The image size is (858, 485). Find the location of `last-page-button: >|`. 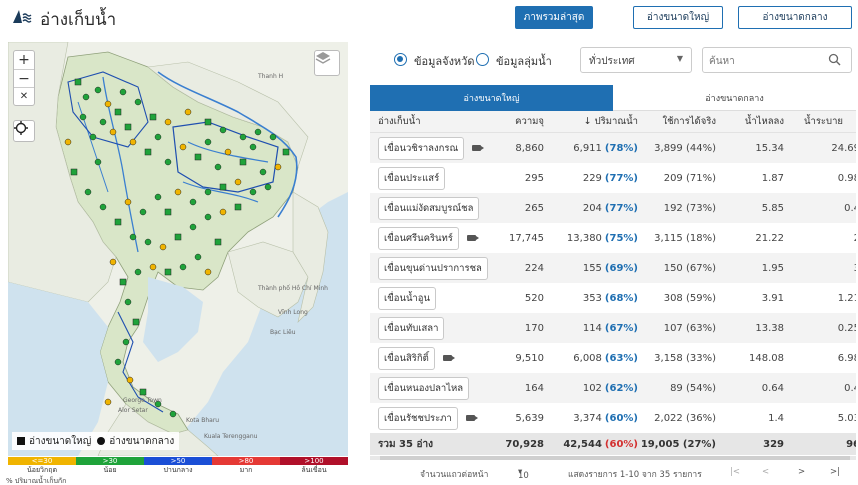

last-page-button: >| is located at coordinates (835, 472).